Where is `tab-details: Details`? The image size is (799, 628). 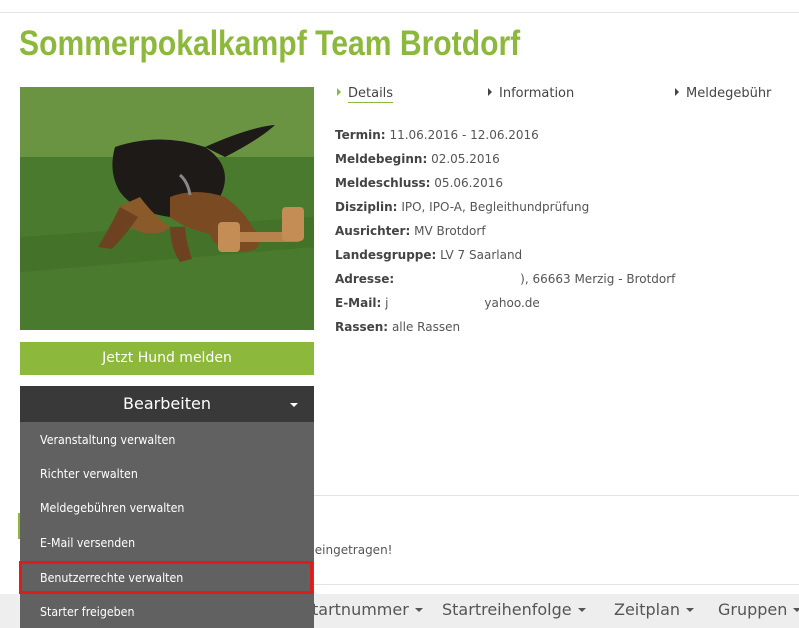 tab-details: Details is located at coordinates (365, 94).